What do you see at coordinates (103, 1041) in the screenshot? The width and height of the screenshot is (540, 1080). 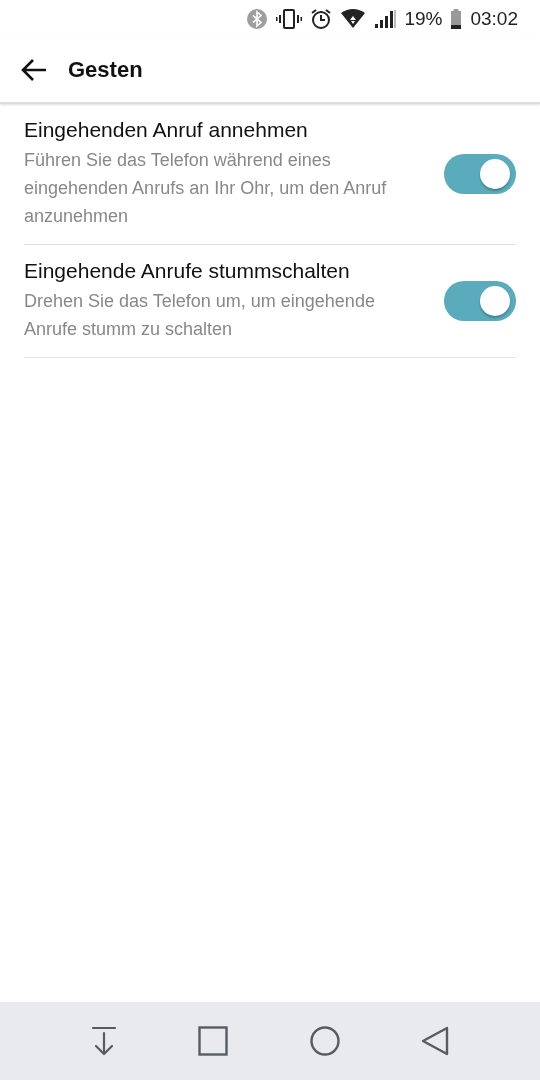 I see `notification-pull-icon` at bounding box center [103, 1041].